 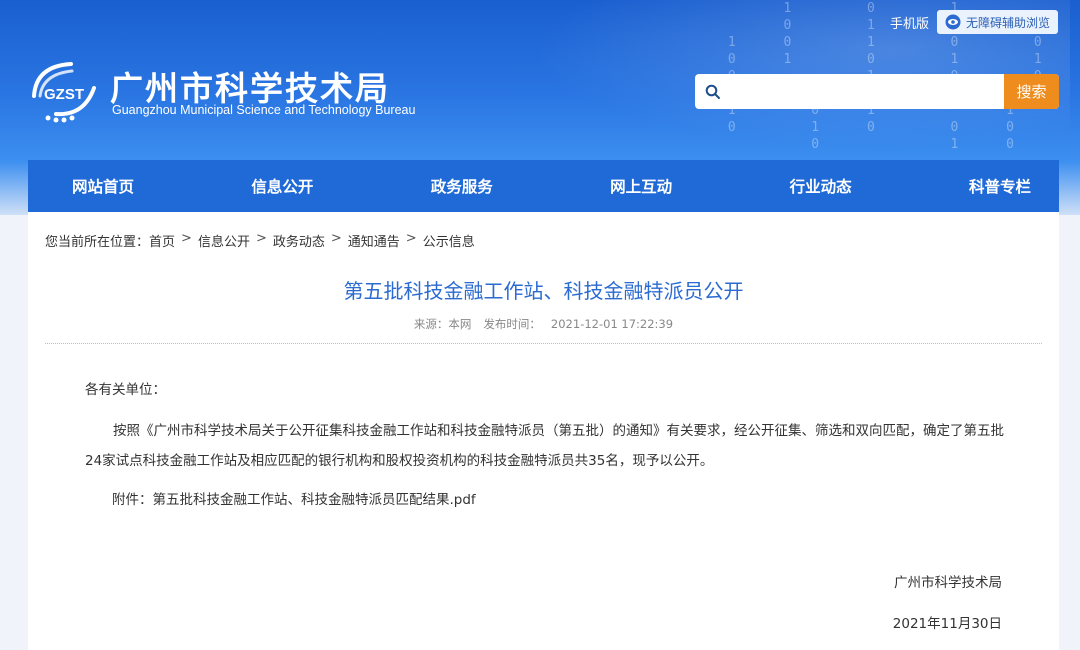 What do you see at coordinates (821, 186) in the screenshot?
I see `nav-item-industry-news: 行业动态` at bounding box center [821, 186].